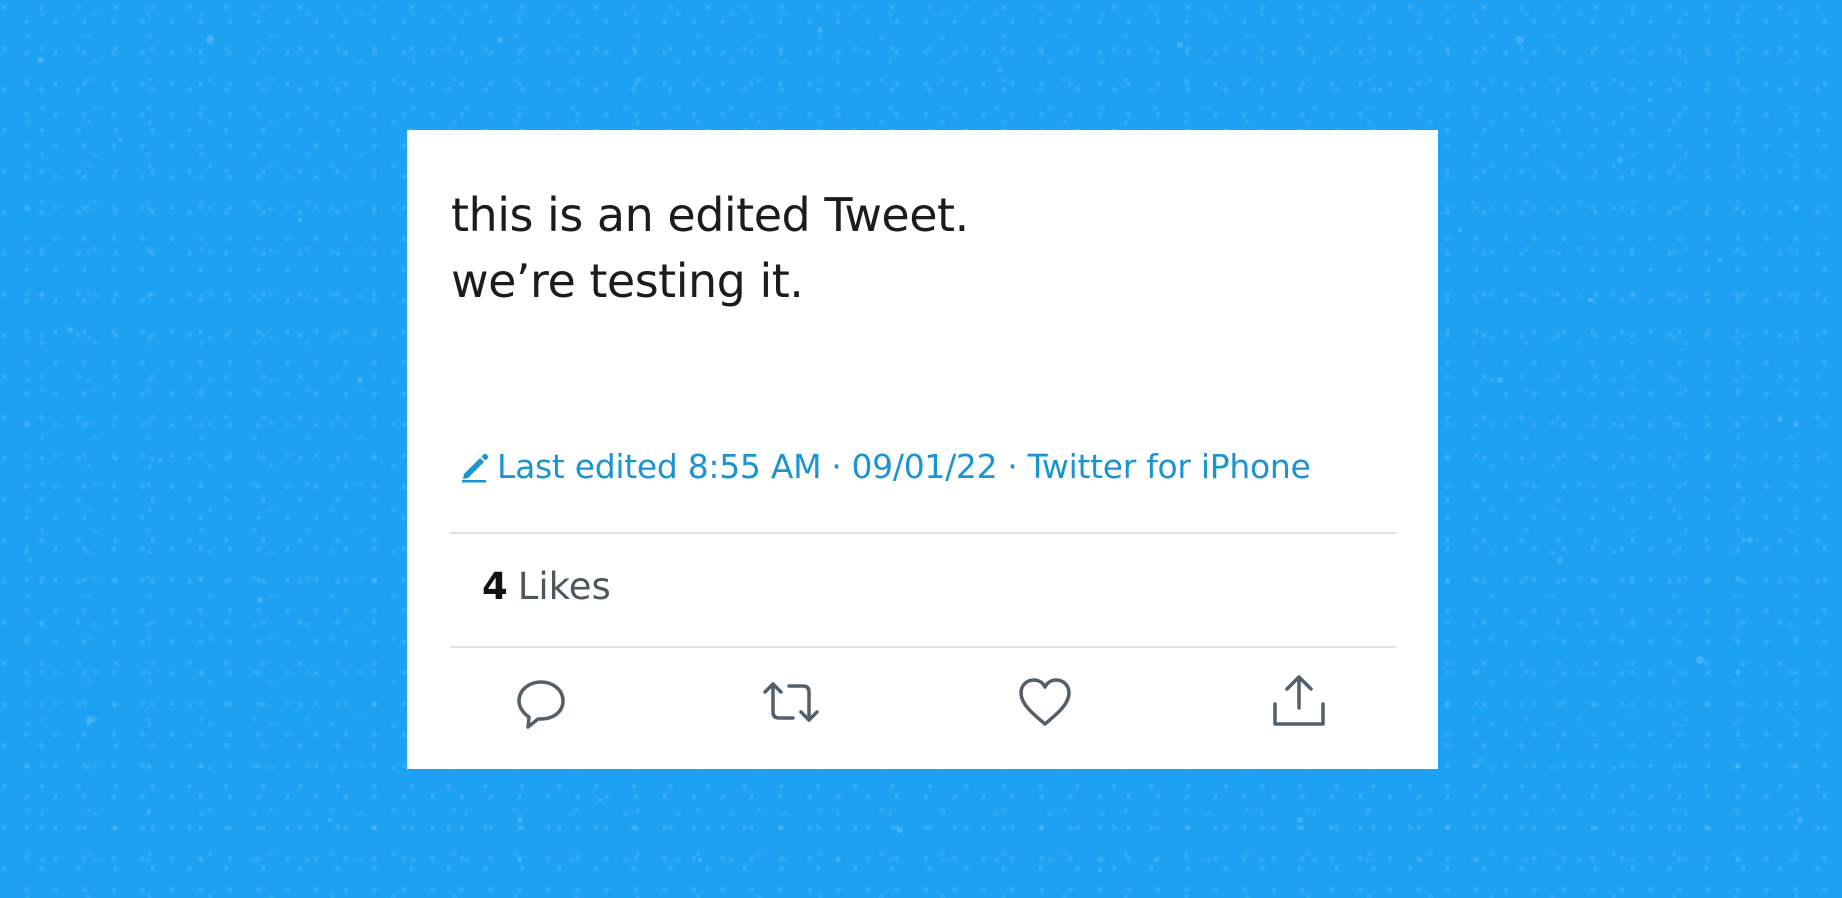 The width and height of the screenshot is (1842, 898). I want to click on like-icon, so click(1045, 702).